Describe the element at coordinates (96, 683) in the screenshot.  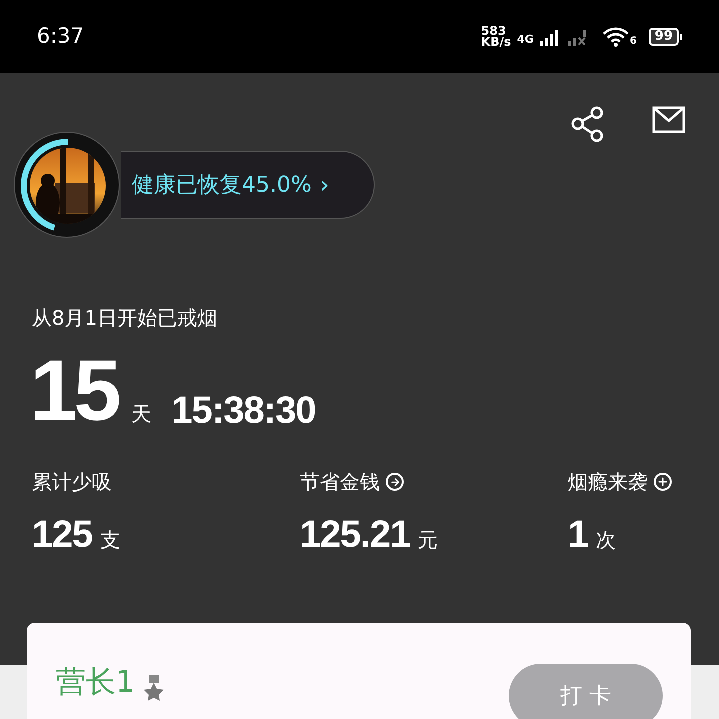
I see `card-title: 营长1` at that location.